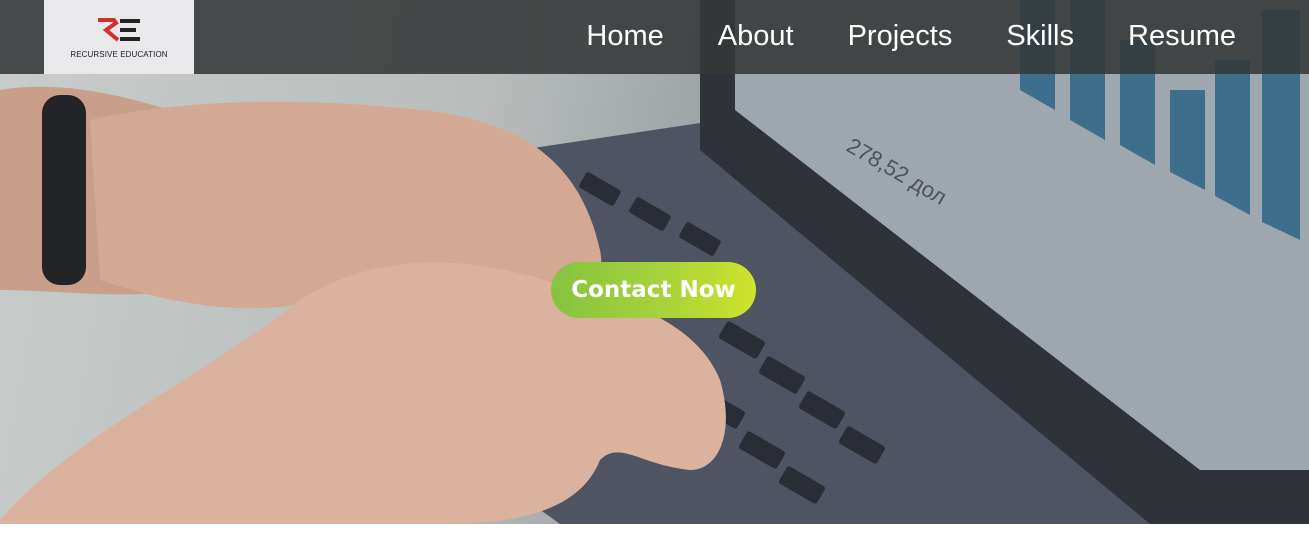 The height and width of the screenshot is (536, 1309). I want to click on wristwatch, so click(64, 190).